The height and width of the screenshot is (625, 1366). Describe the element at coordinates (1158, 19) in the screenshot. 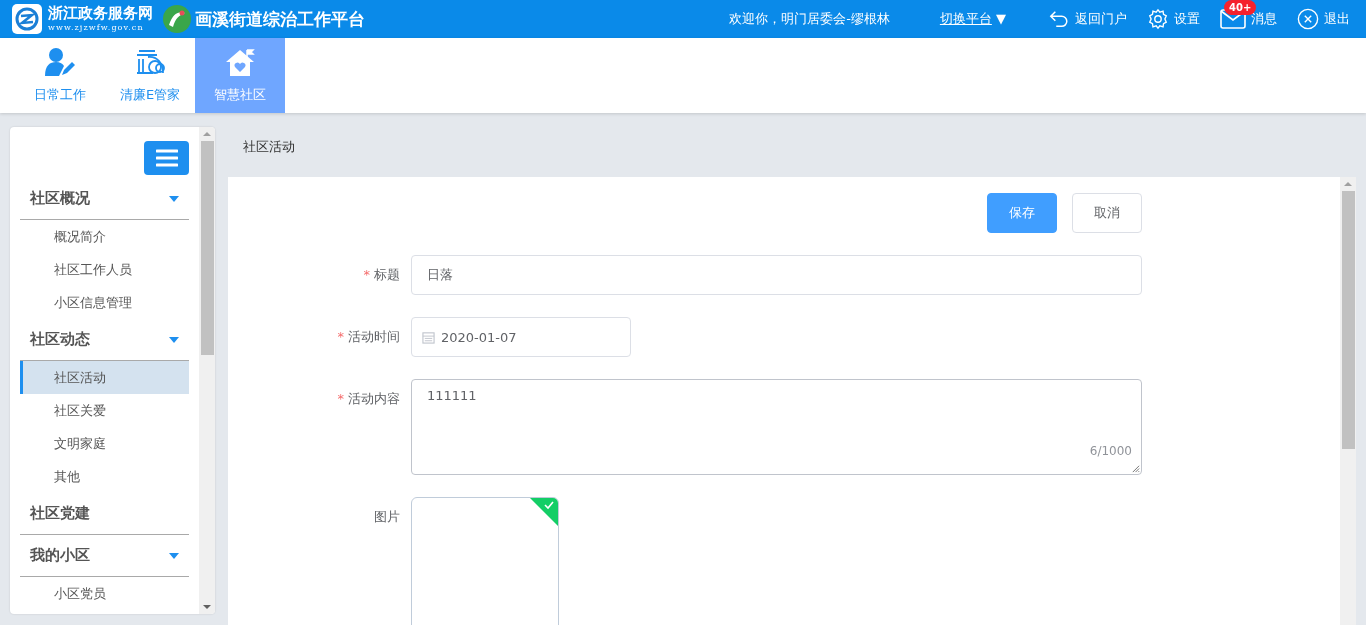

I see `settings-icon` at that location.